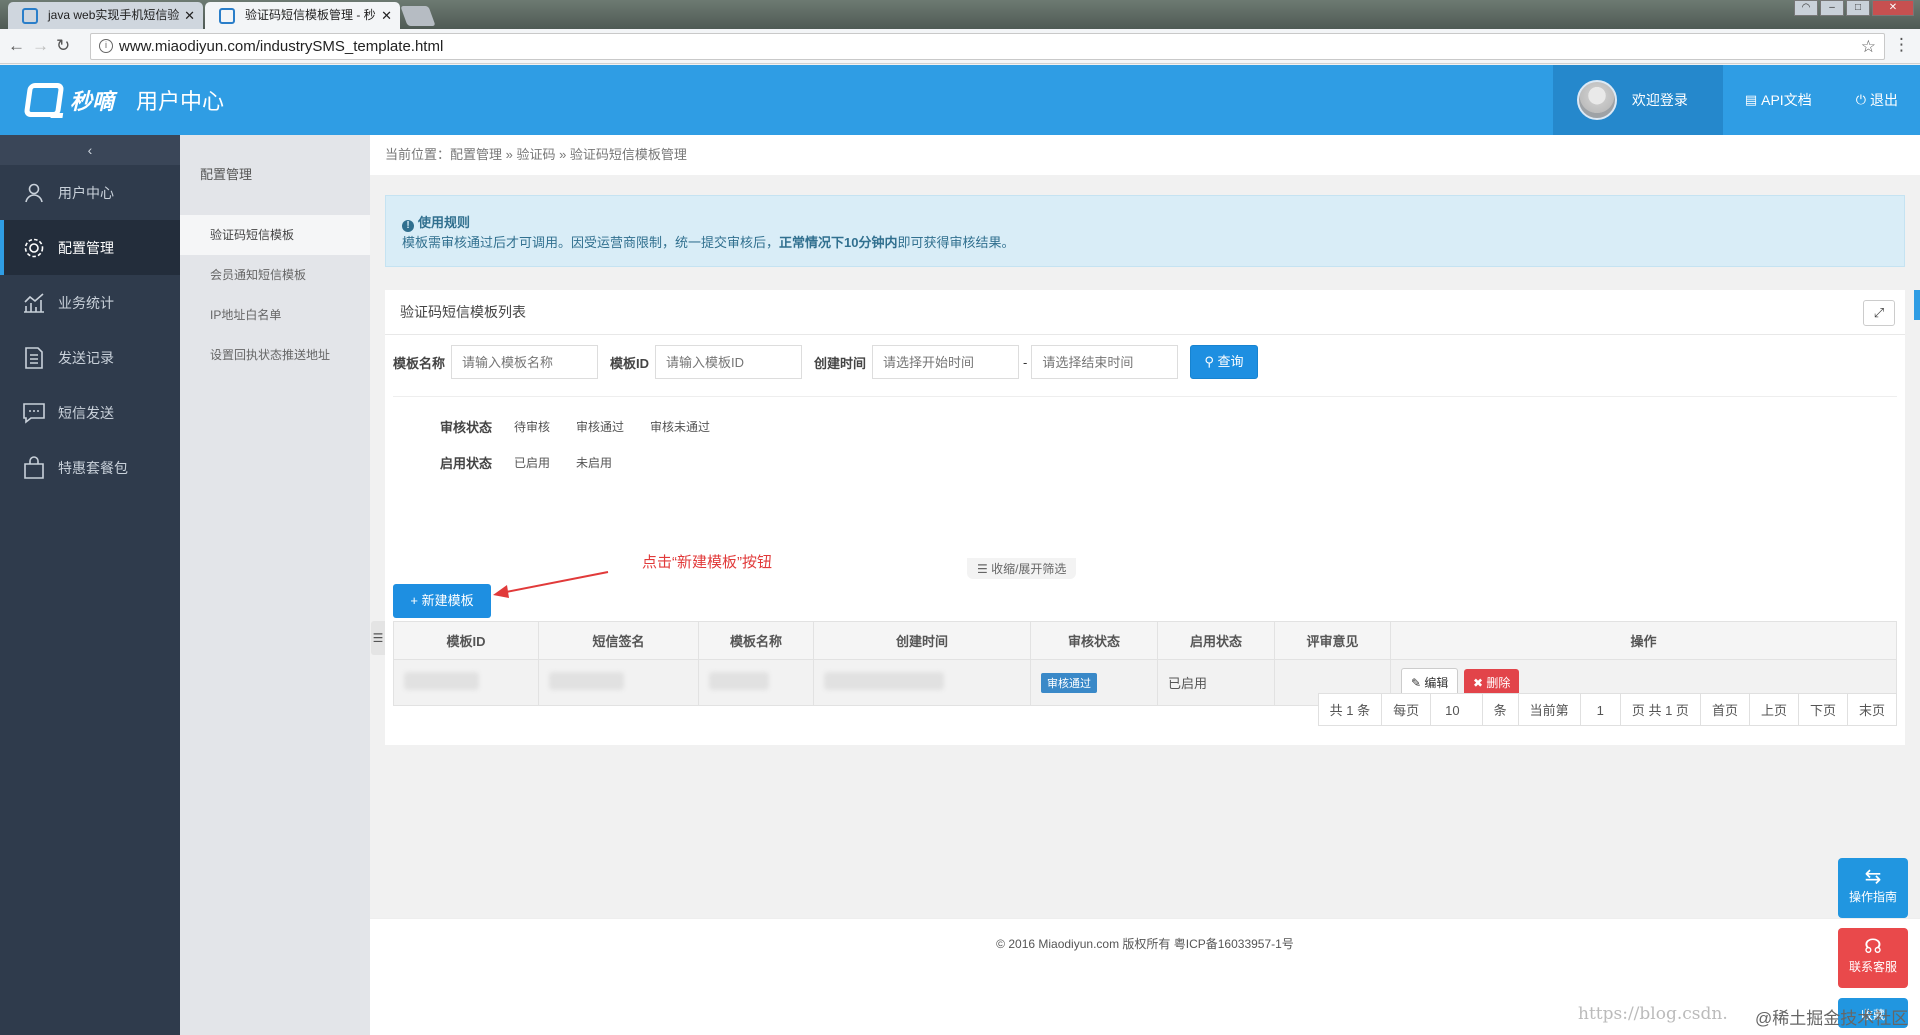  What do you see at coordinates (1832, 8) in the screenshot?
I see `minimize-icon: –` at bounding box center [1832, 8].